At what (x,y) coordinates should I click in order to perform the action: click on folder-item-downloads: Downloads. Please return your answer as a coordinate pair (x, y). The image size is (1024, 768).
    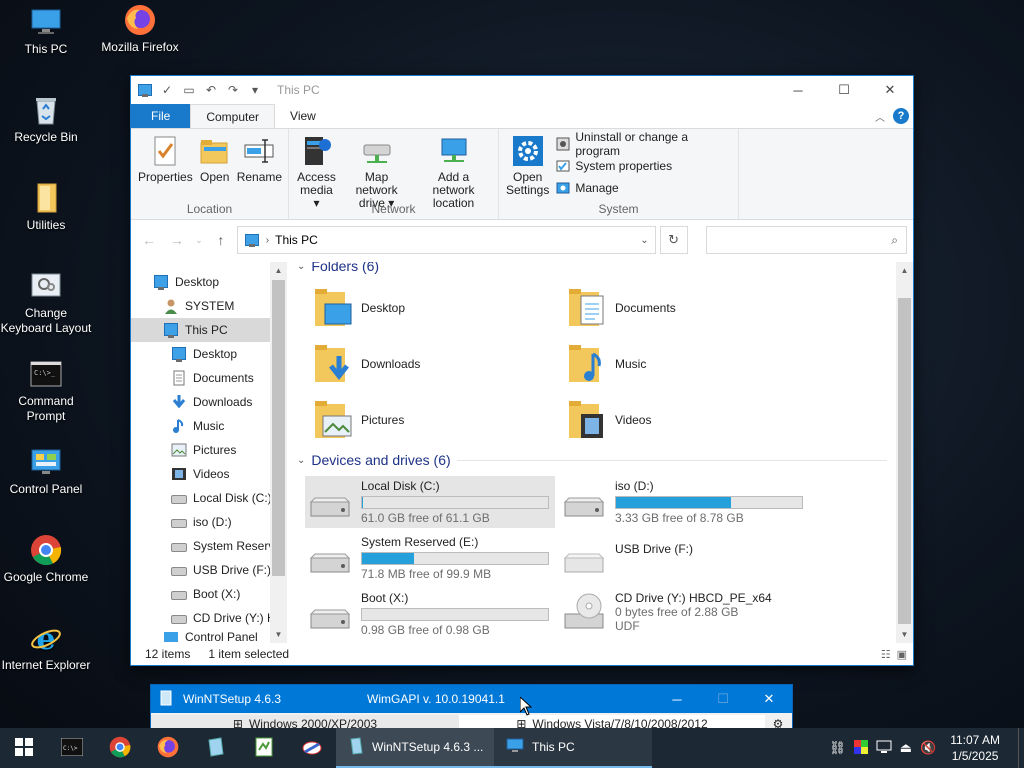
    Looking at the image, I should click on (438, 364).